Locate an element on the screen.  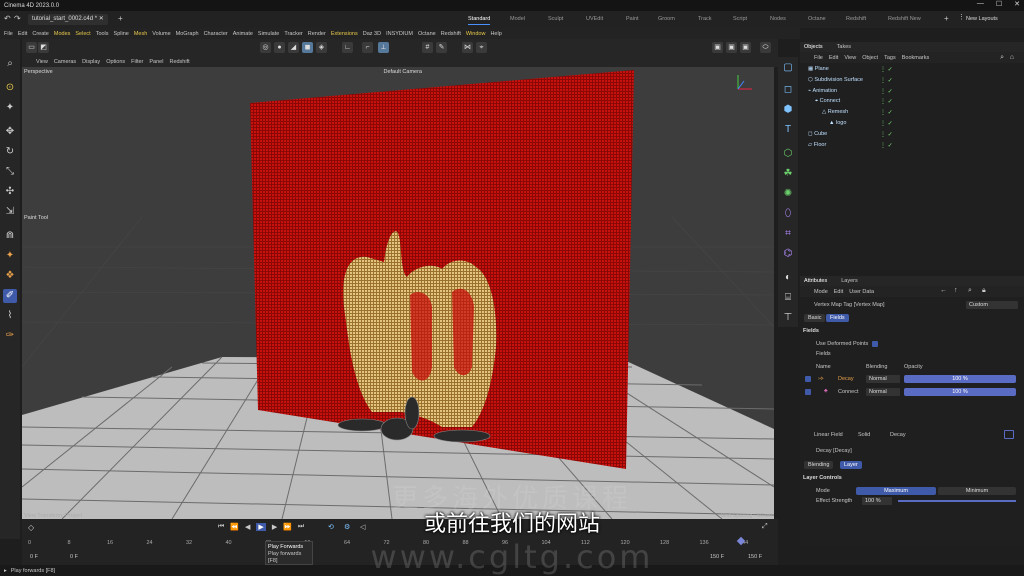
cloner-icon: ☘ is located at coordinates (788, 174).